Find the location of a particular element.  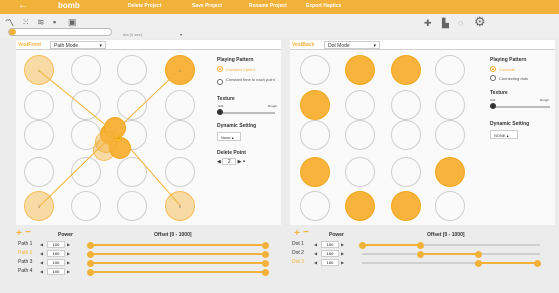

vest-icon: ▙ is located at coordinates (445, 23).